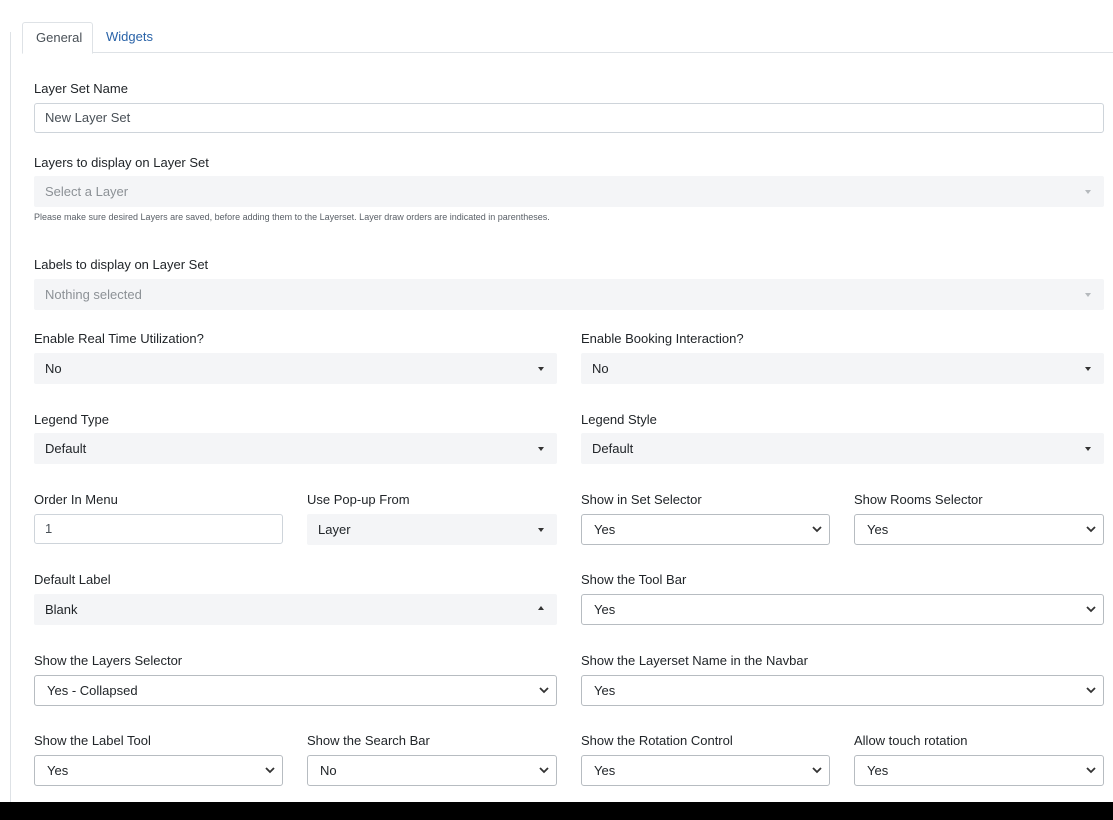  I want to click on booking-select: No, so click(842, 368).